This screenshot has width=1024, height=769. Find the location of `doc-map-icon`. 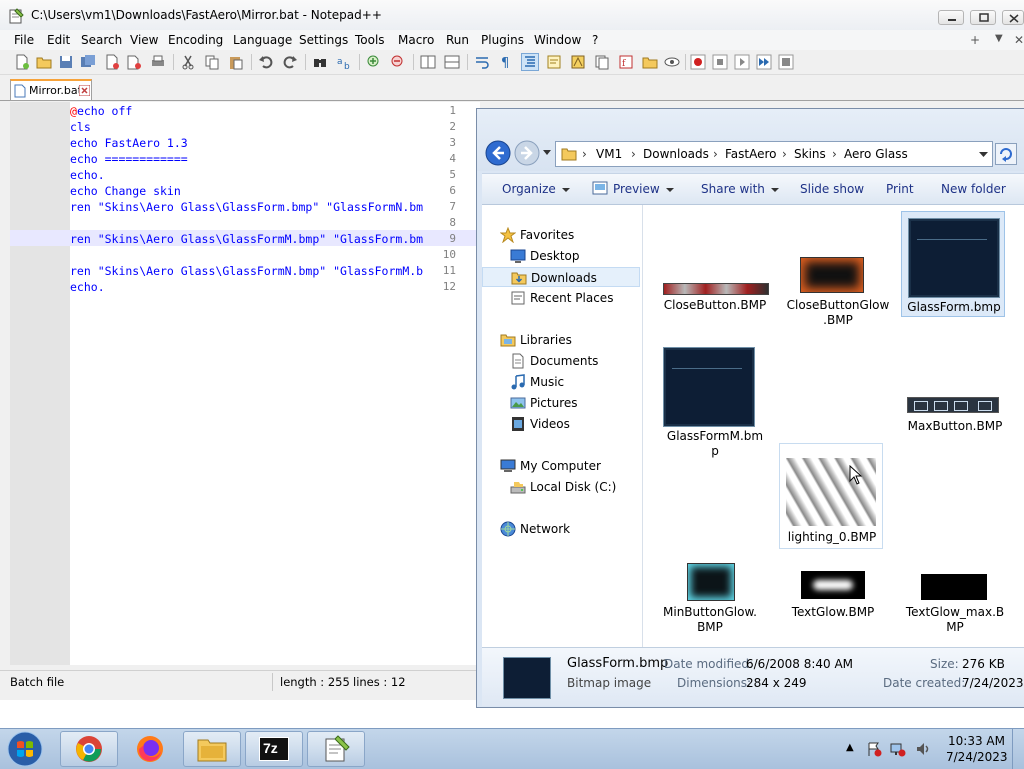

doc-map-icon is located at coordinates (578, 62).